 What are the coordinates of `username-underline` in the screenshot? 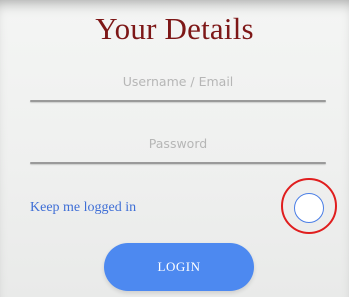 It's located at (178, 101).